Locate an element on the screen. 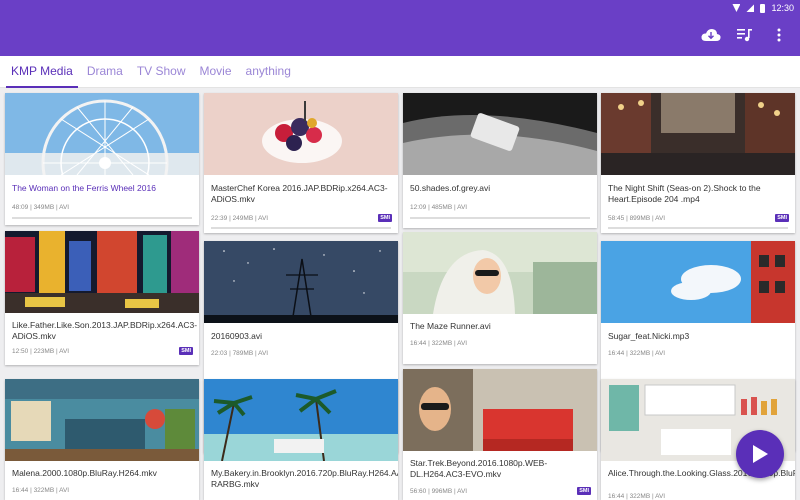 The image size is (800, 500). playlist-icon is located at coordinates (744, 35).